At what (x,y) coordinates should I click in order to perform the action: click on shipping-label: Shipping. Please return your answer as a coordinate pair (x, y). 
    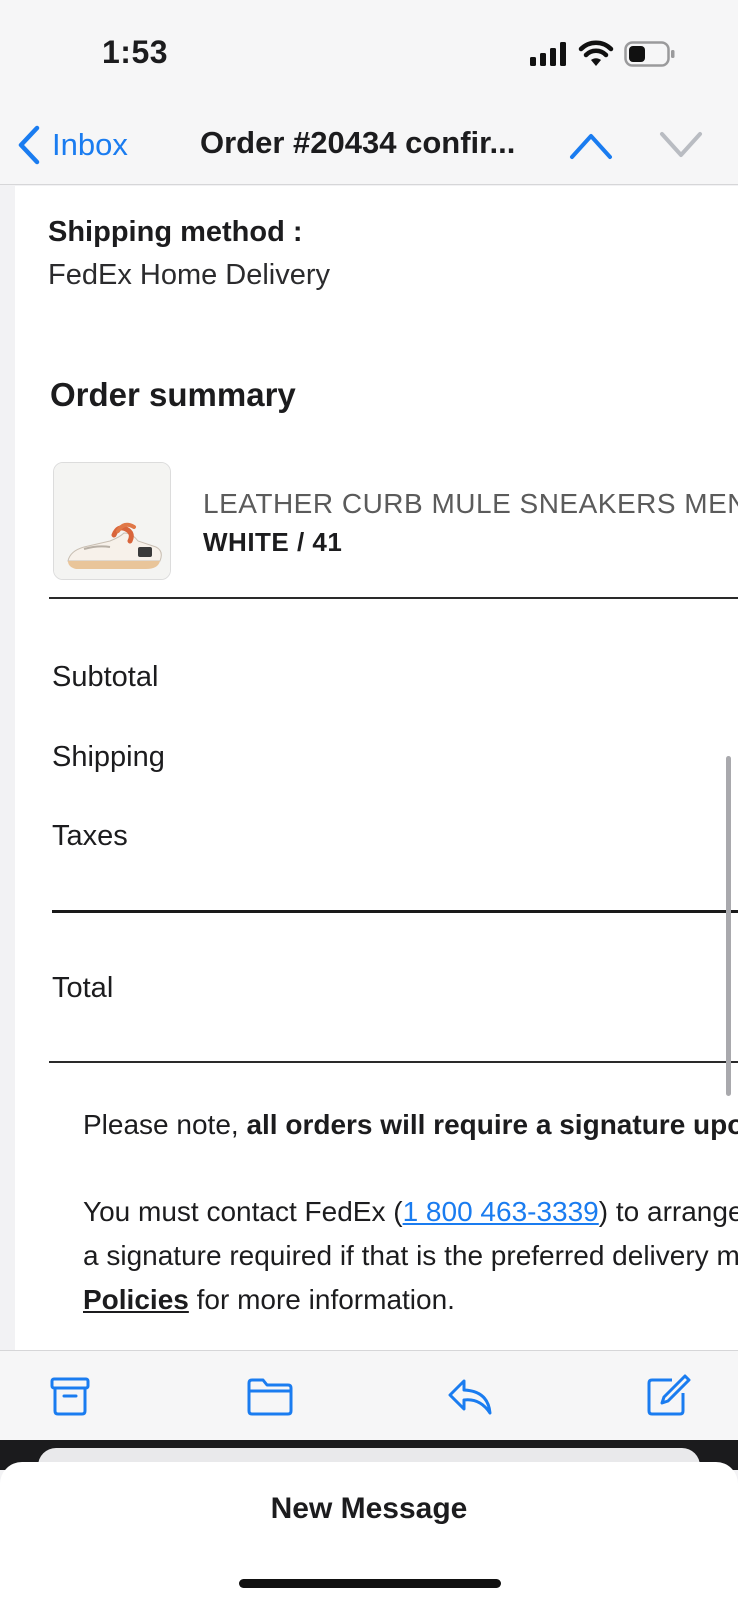
    Looking at the image, I should click on (108, 757).